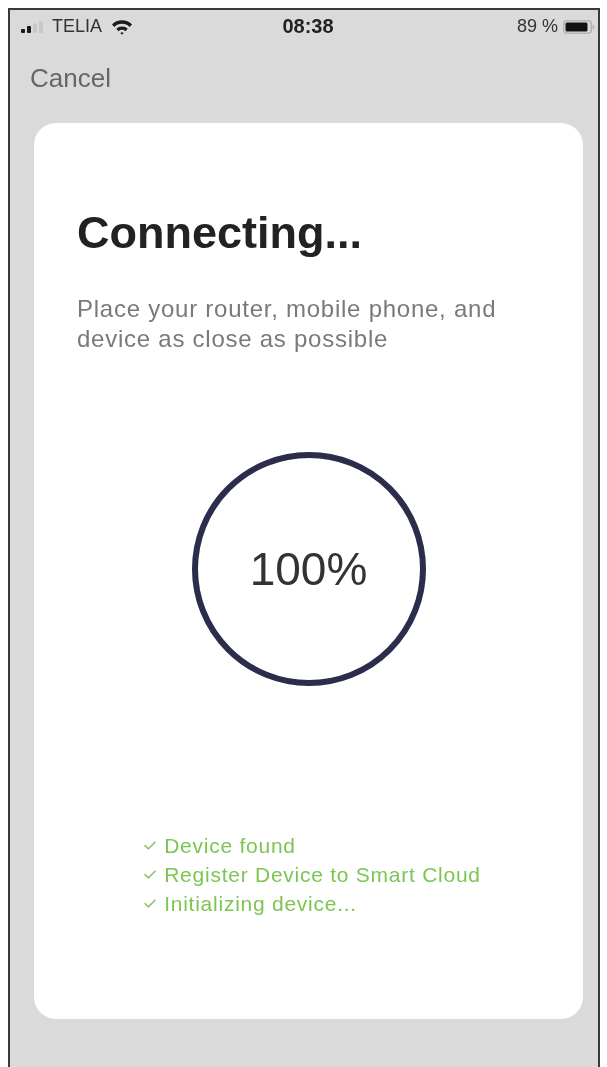  Describe the element at coordinates (322, 875) in the screenshot. I see `step-label: Register Device to Smart Cloud` at that location.